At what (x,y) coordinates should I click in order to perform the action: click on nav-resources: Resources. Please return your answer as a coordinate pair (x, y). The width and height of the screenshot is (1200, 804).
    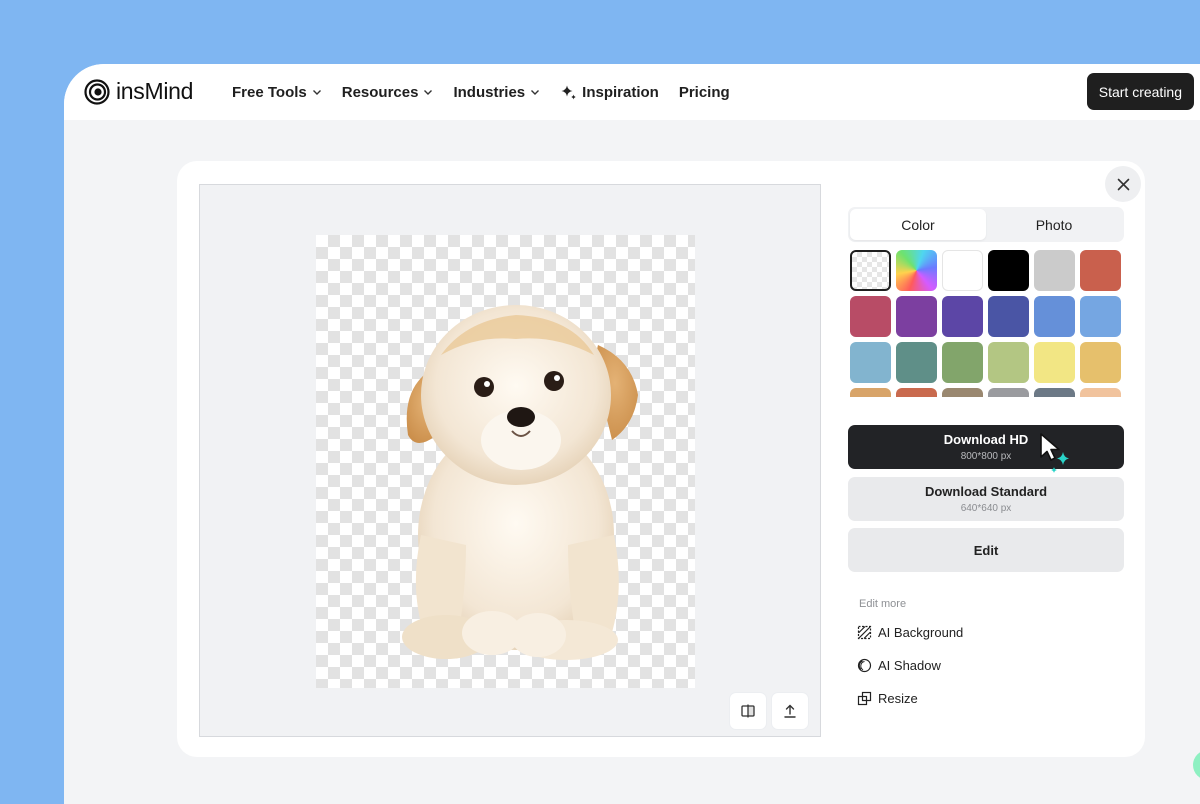
    Looking at the image, I should click on (388, 92).